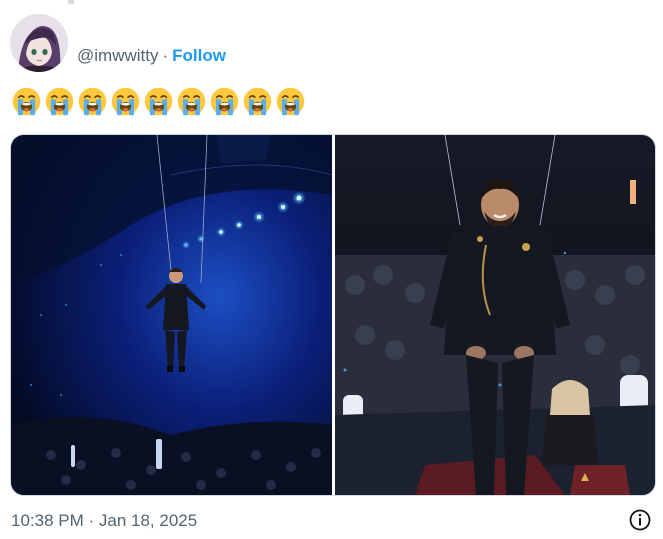 This screenshot has height=539, width=663. Describe the element at coordinates (104, 521) in the screenshot. I see `tweet-timestamp: 10:38 PM · Jan 18, 2025` at that location.